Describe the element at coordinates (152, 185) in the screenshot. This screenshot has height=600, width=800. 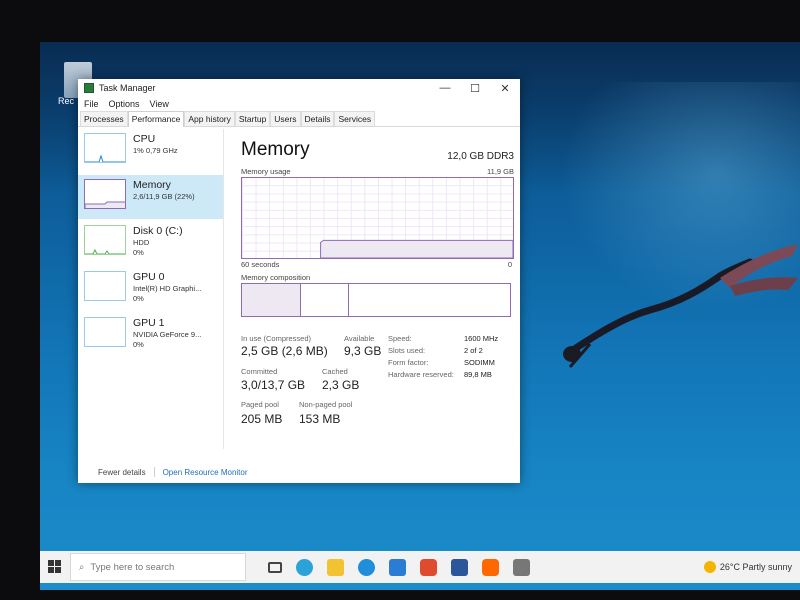
I see `sidebar-item-label: Memory` at that location.